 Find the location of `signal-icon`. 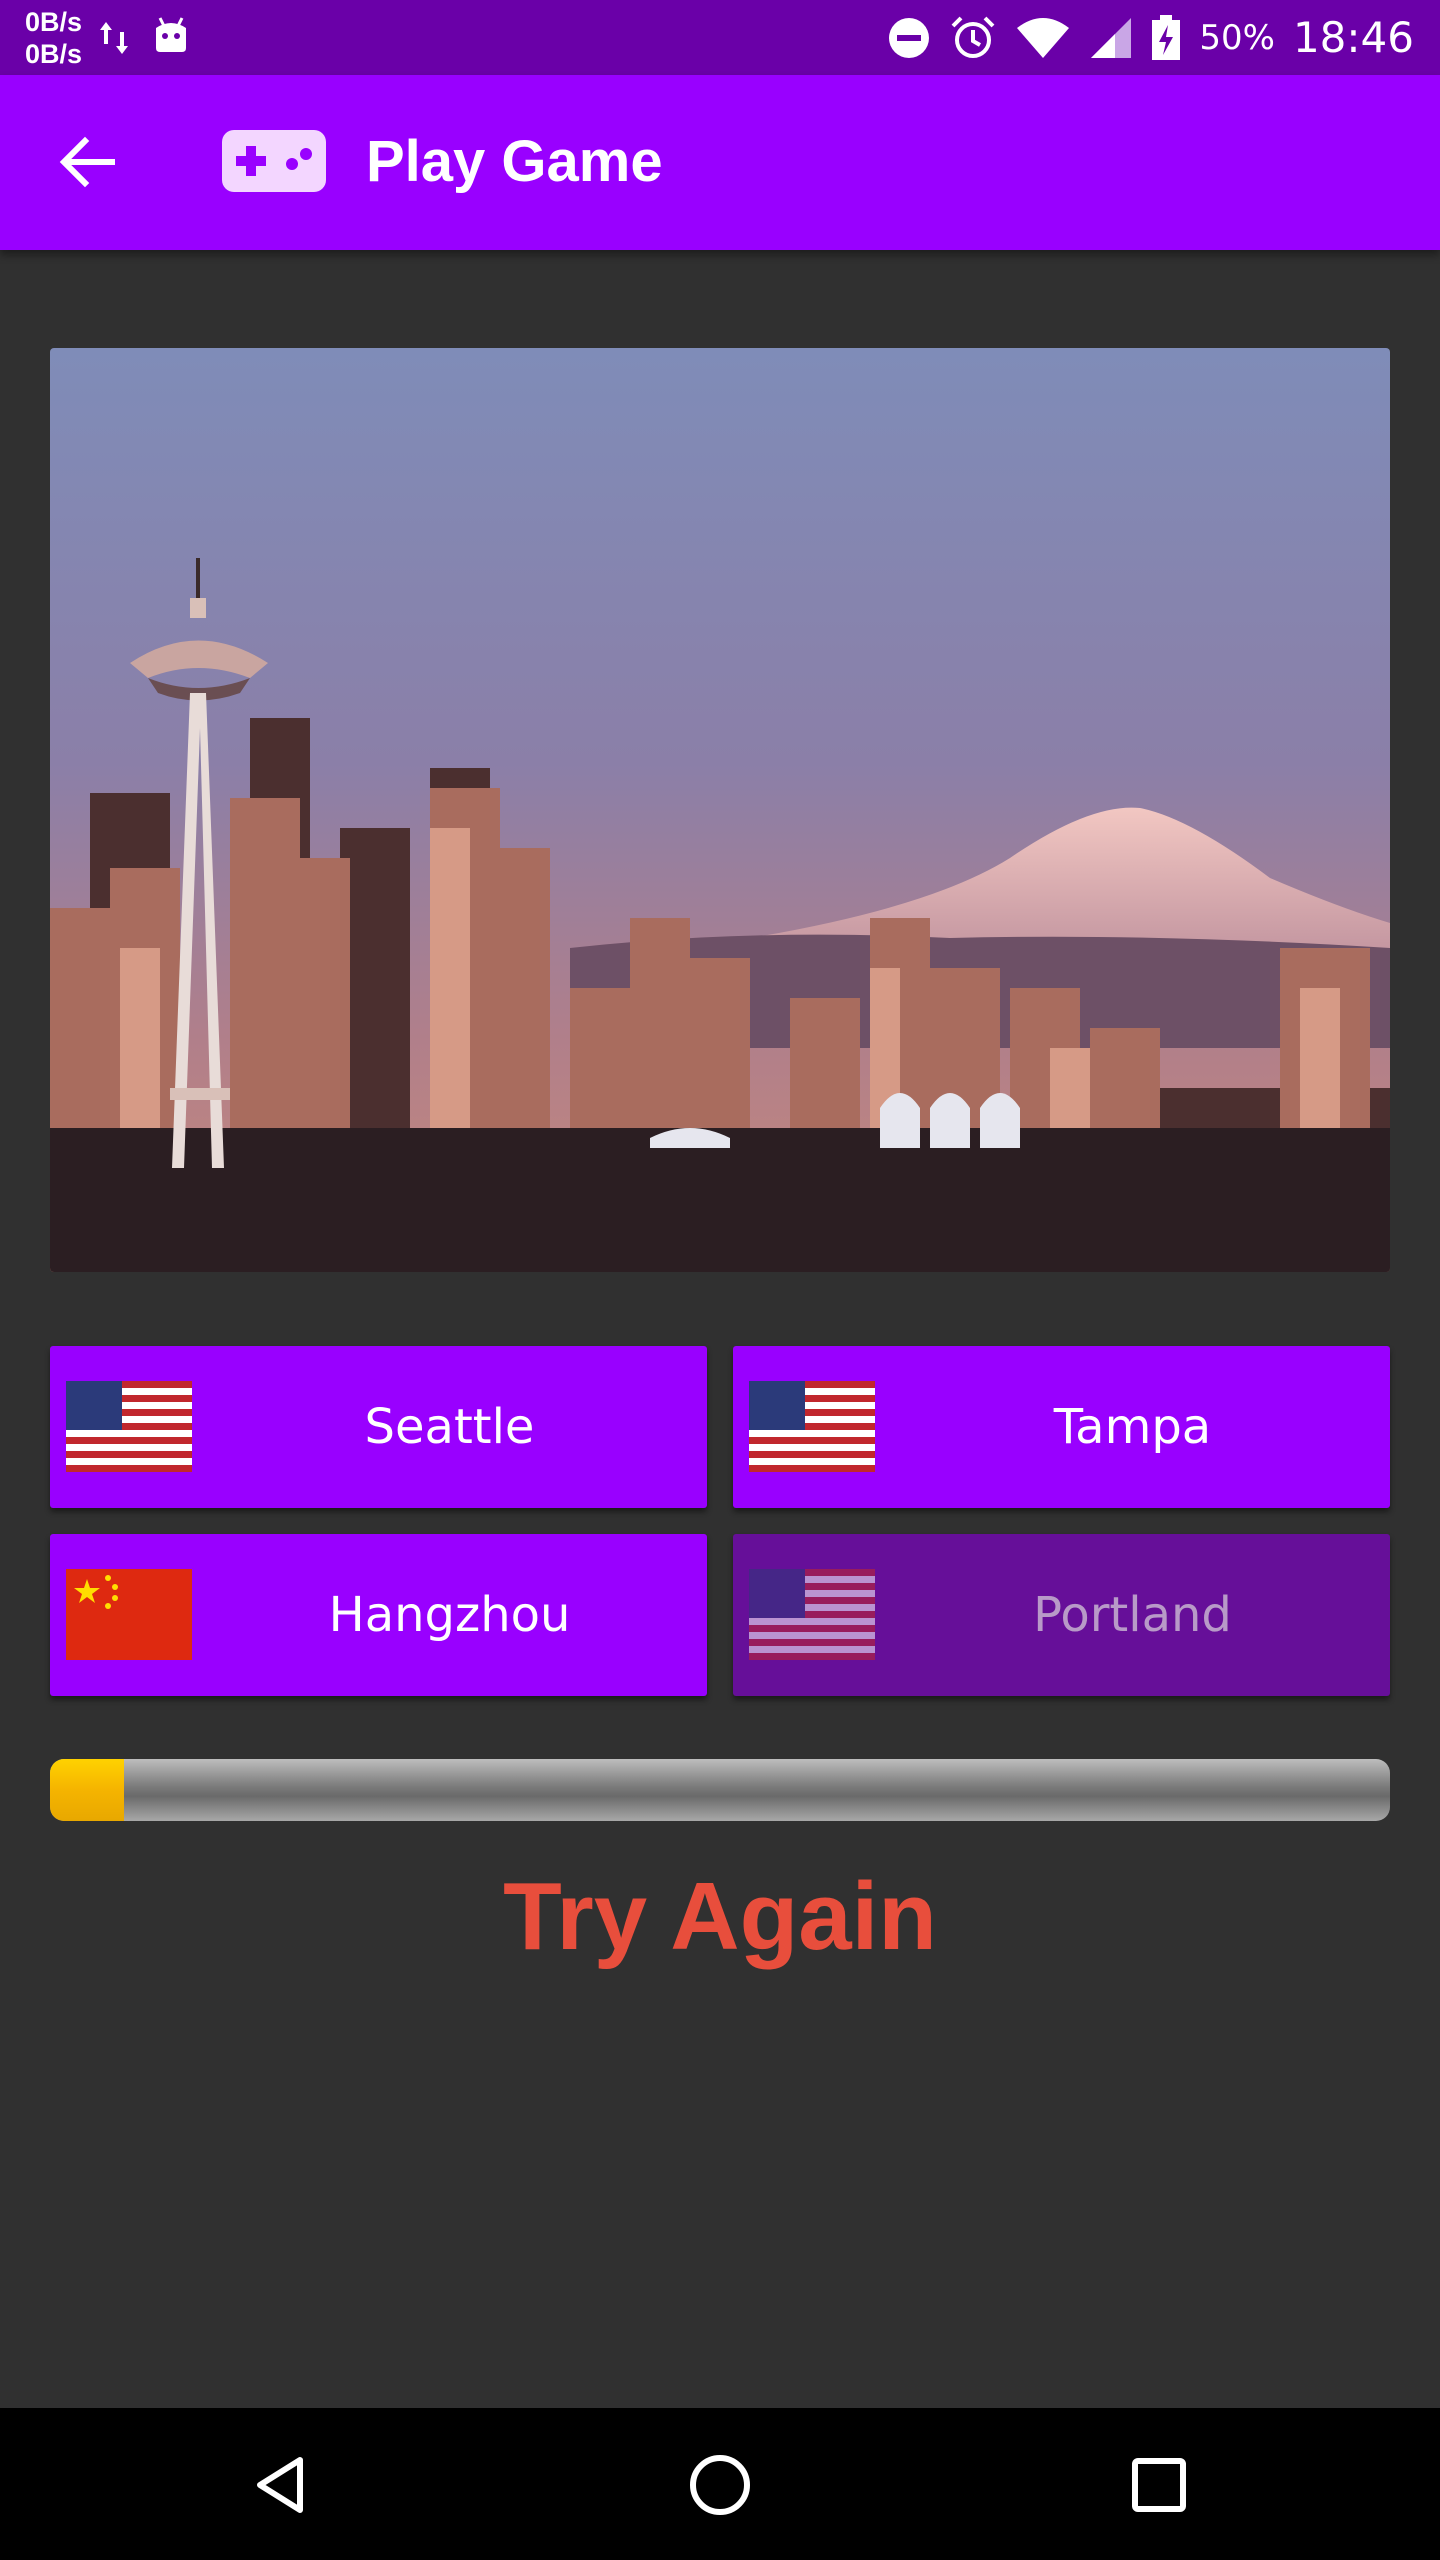

signal-icon is located at coordinates (1111, 37).